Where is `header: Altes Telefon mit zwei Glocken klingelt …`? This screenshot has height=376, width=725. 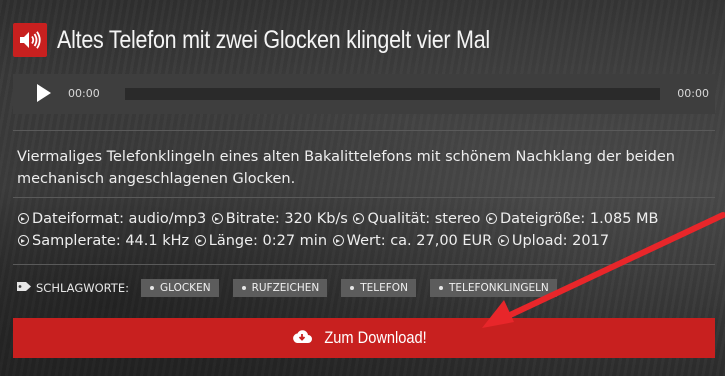
header: Altes Telefon mit zwei Glocken klingelt … is located at coordinates (286, 40).